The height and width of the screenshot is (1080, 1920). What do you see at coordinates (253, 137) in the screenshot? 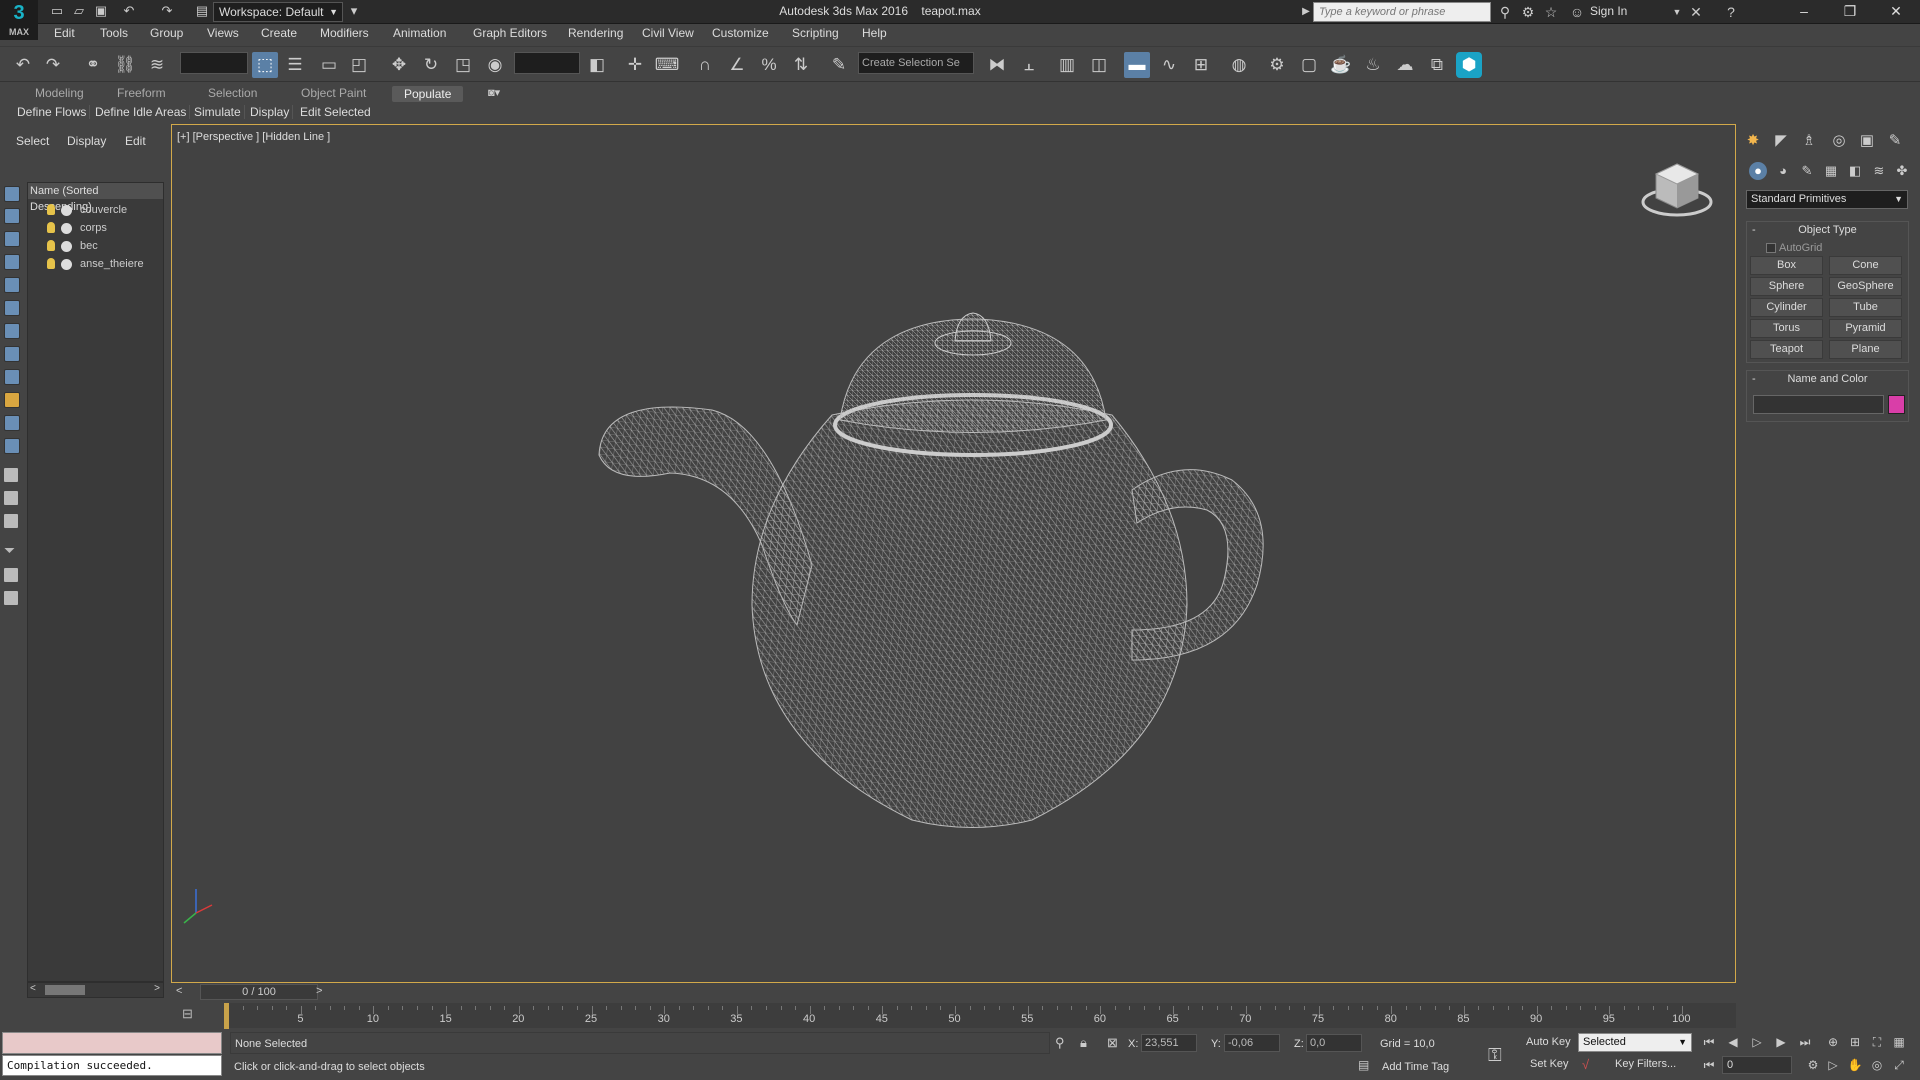
I see `viewport-label: [+] [Perspective ] [Hidden Line ]` at bounding box center [253, 137].